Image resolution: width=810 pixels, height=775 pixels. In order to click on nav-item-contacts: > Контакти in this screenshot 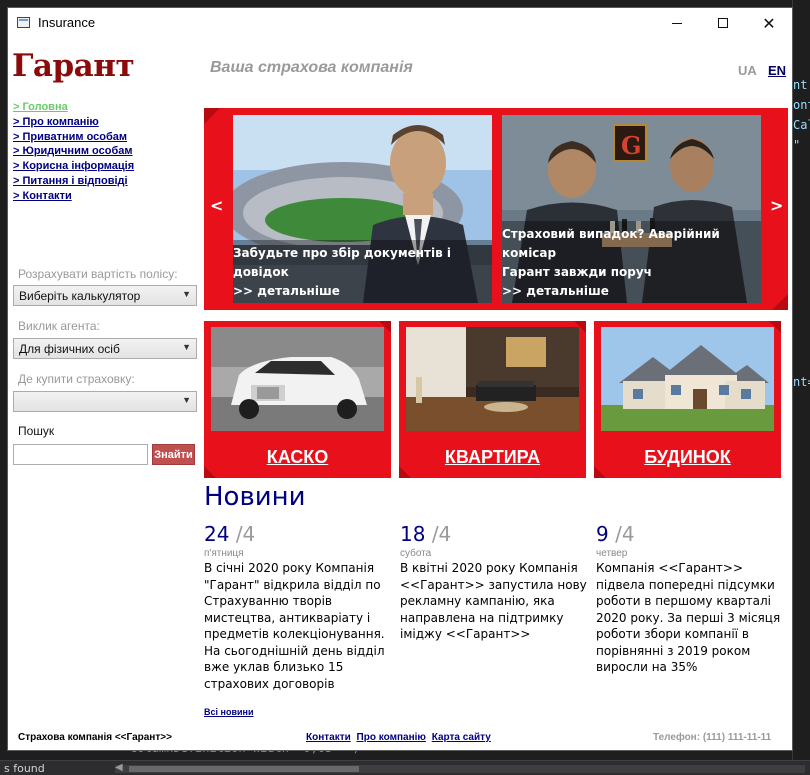, I will do `click(73, 196)`.